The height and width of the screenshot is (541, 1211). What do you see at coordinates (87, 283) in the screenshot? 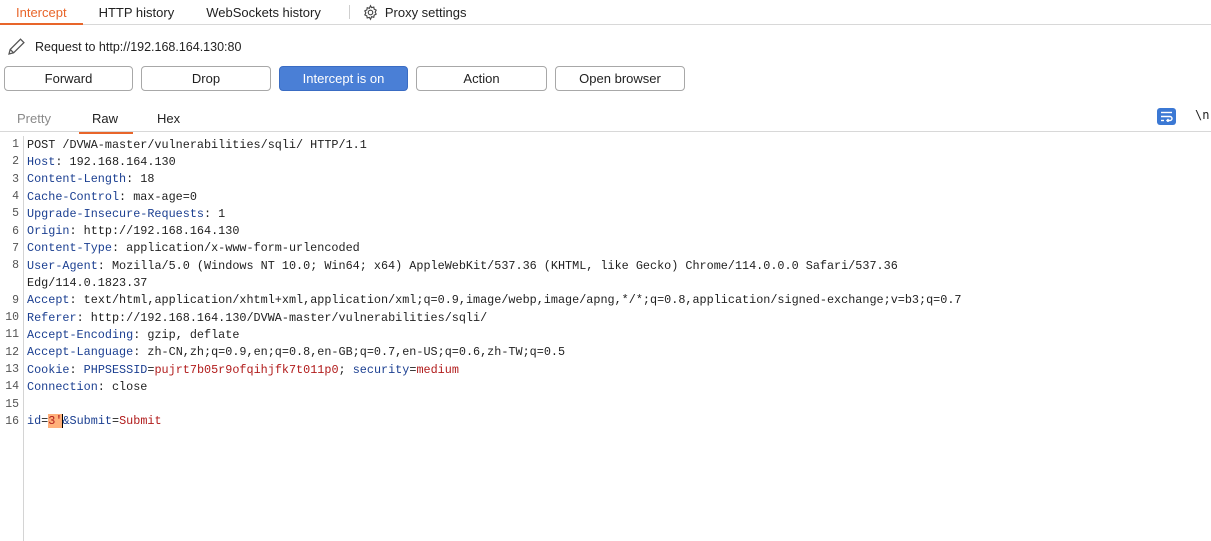
I see `header-value-continued: Edg/114.0.1823.37` at bounding box center [87, 283].